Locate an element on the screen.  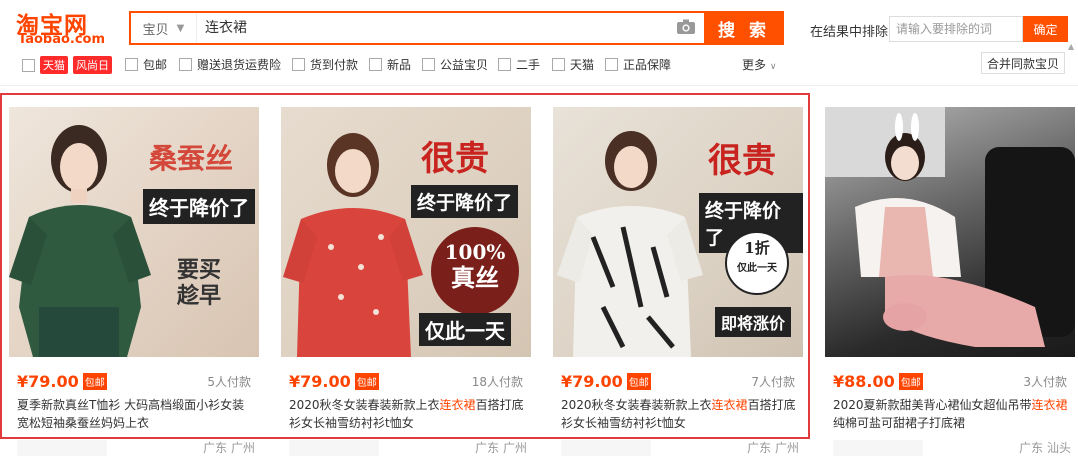
exclude-input: 请输入要排除的词 is located at coordinates (956, 29).